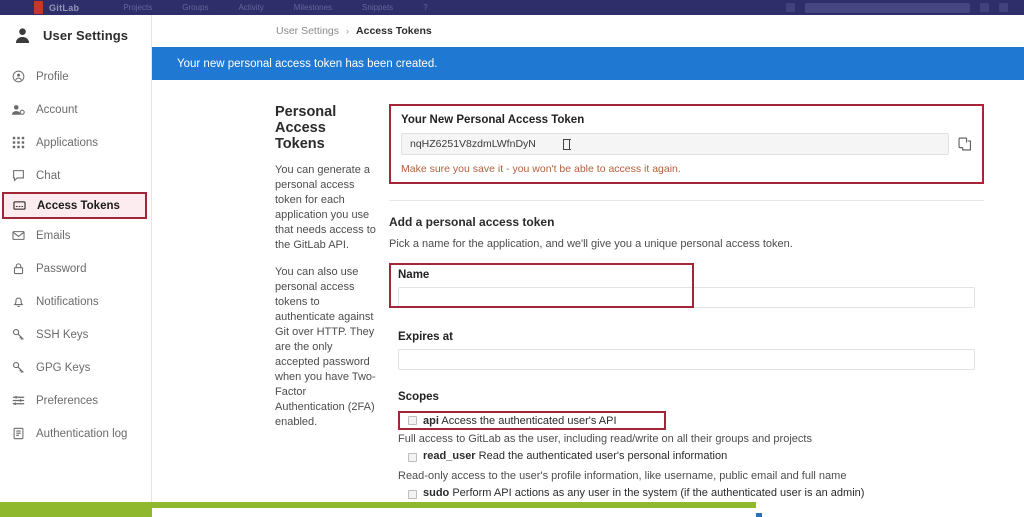  Describe the element at coordinates (18, 269) in the screenshot. I see `lock-icon` at that location.